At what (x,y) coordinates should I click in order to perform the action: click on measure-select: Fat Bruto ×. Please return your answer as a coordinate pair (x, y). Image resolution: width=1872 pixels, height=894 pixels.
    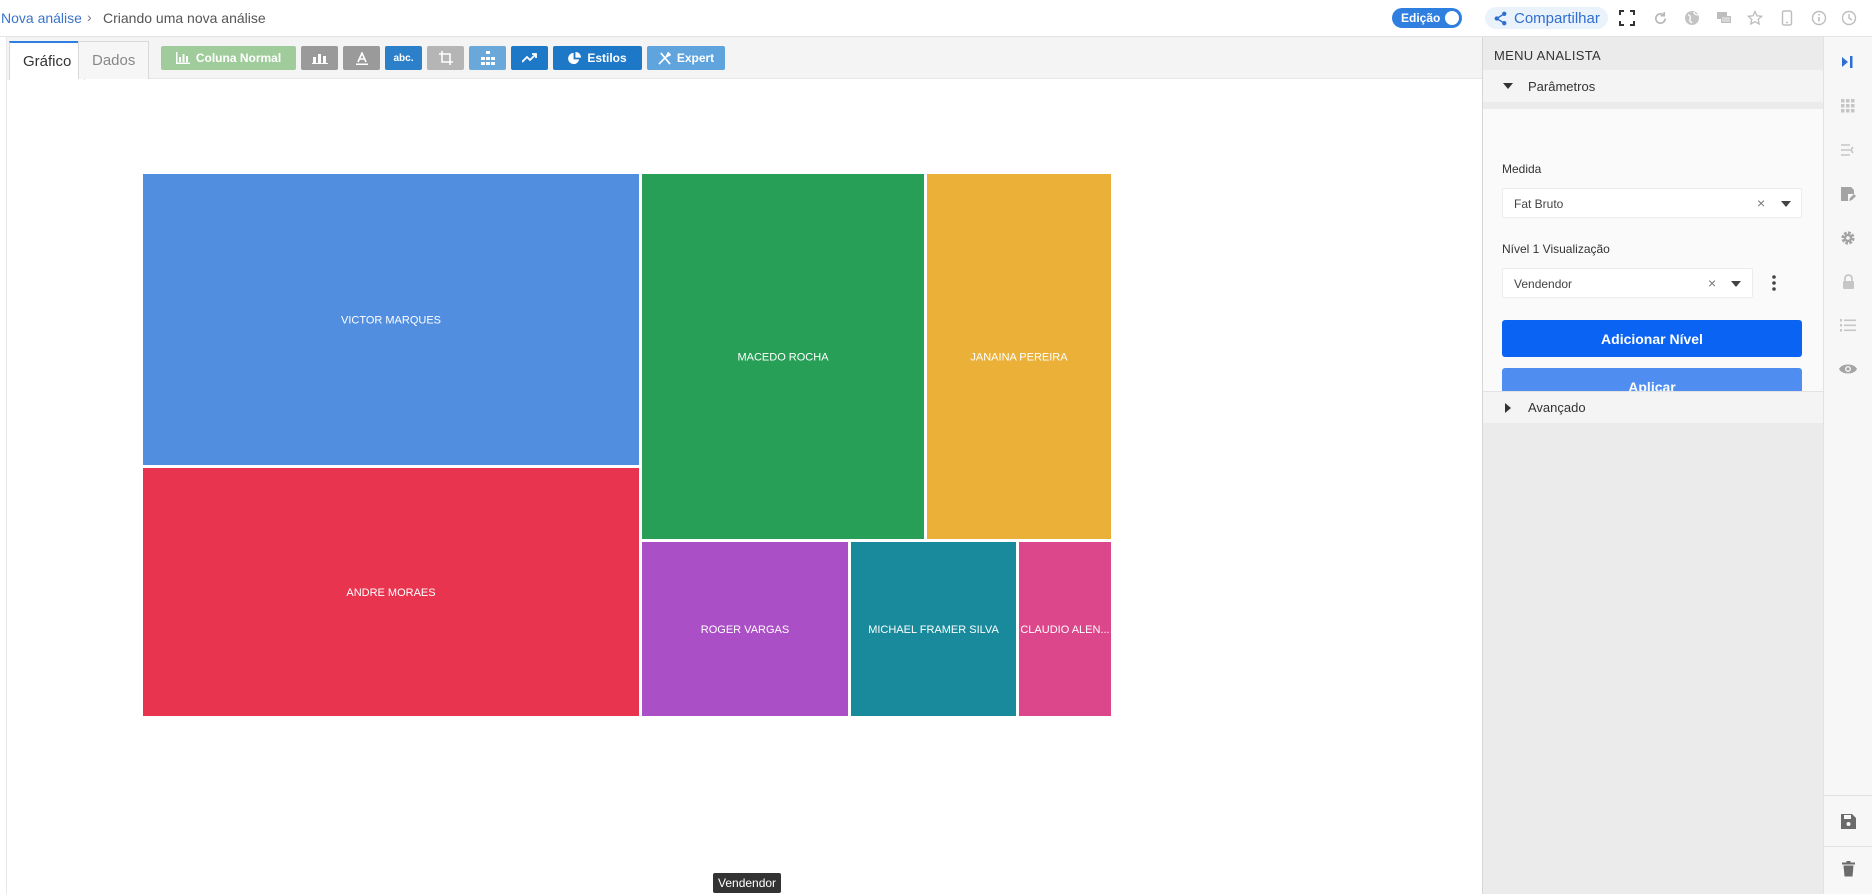
    Looking at the image, I should click on (1652, 203).